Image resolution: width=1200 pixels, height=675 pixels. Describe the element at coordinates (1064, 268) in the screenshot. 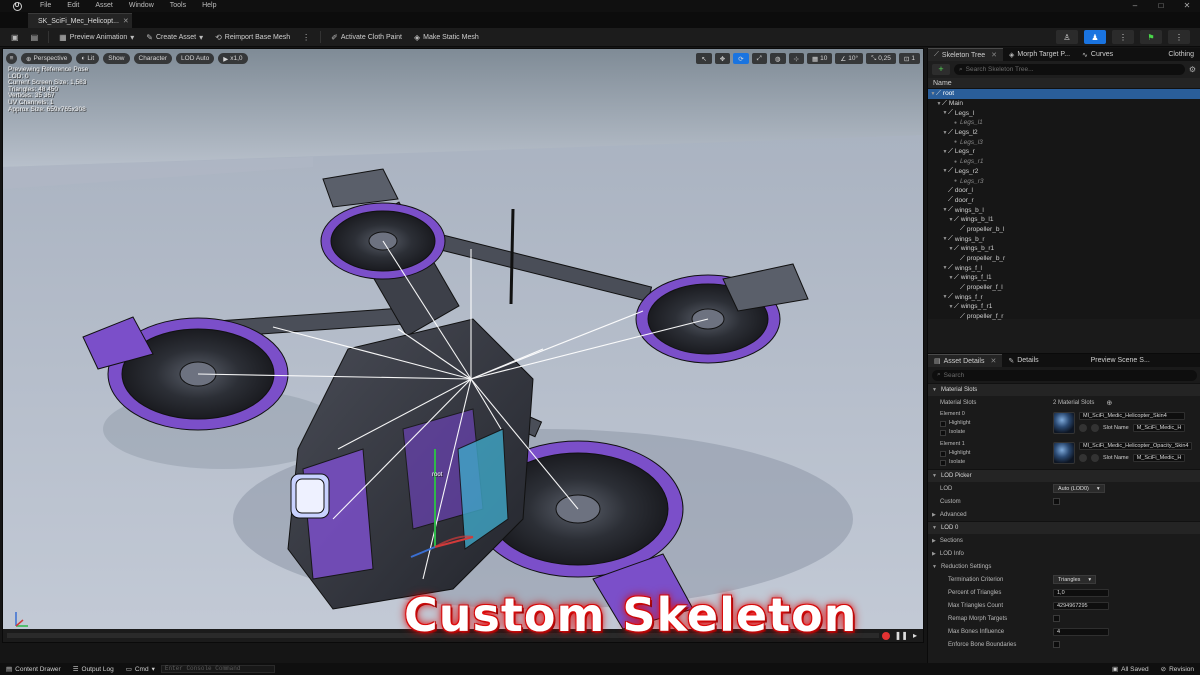

I see `tree-item: ▼ ⟋ wings_f_l` at that location.